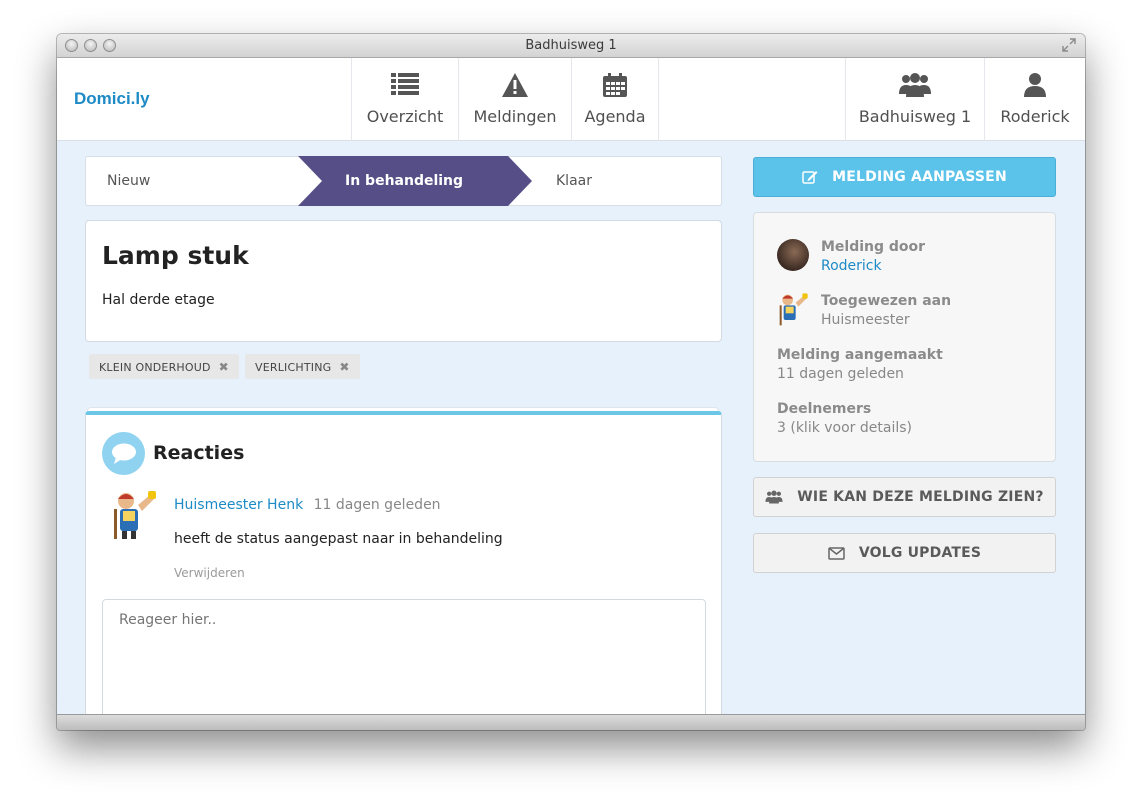 This screenshot has width=1142, height=809. I want to click on tag-klein-onderhoud: KLEIN ONDERHOUD ✖, so click(164, 366).